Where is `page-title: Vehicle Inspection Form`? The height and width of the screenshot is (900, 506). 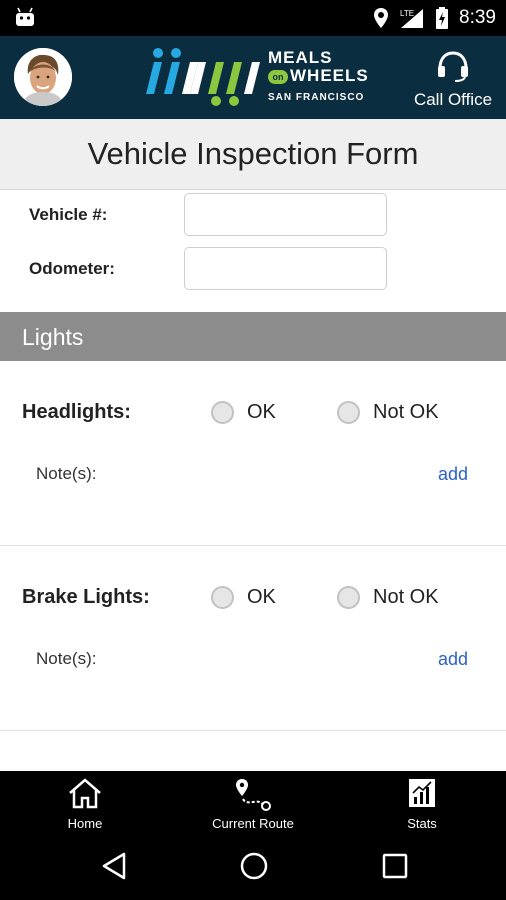 page-title: Vehicle Inspection Form is located at coordinates (253, 153).